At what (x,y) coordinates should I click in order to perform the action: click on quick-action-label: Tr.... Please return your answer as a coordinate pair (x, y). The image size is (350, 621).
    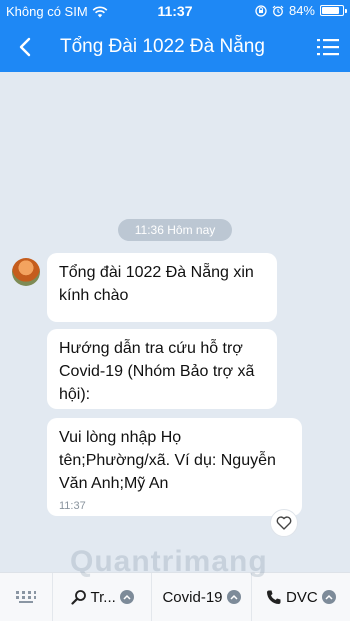
    Looking at the image, I should click on (103, 597).